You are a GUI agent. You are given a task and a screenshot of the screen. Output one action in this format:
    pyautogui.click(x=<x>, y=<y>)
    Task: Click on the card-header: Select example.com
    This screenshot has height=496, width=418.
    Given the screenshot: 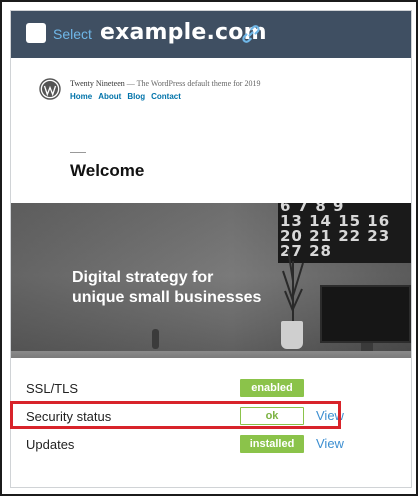 What is the action you would take?
    pyautogui.click(x=211, y=34)
    